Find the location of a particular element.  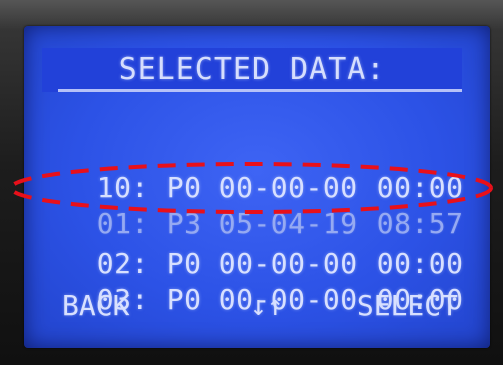

select-softkey: SELECT is located at coordinates (407, 306).